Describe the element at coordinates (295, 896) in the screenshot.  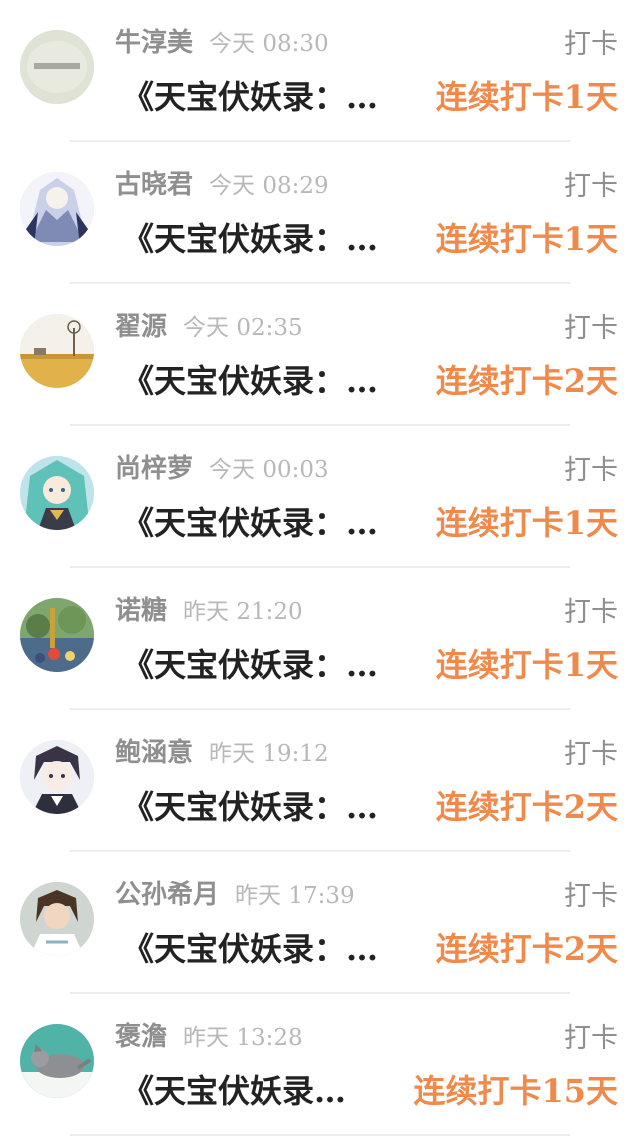
I see `checkin-time: 昨天 17:39` at that location.